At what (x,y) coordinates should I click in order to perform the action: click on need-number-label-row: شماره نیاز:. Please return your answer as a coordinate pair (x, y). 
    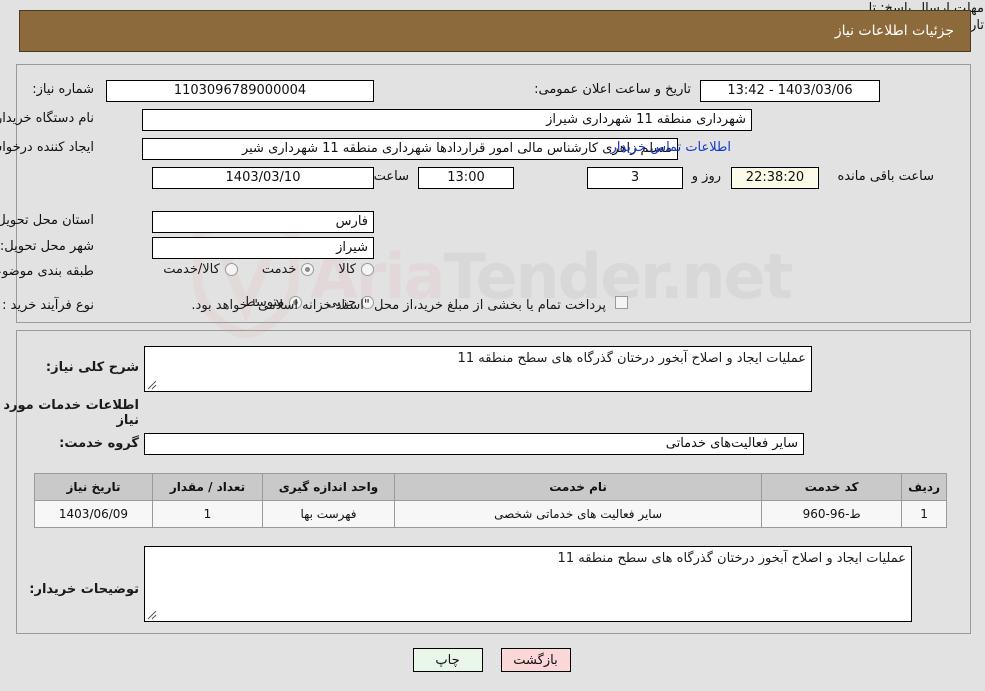
    Looking at the image, I should click on (64, 89).